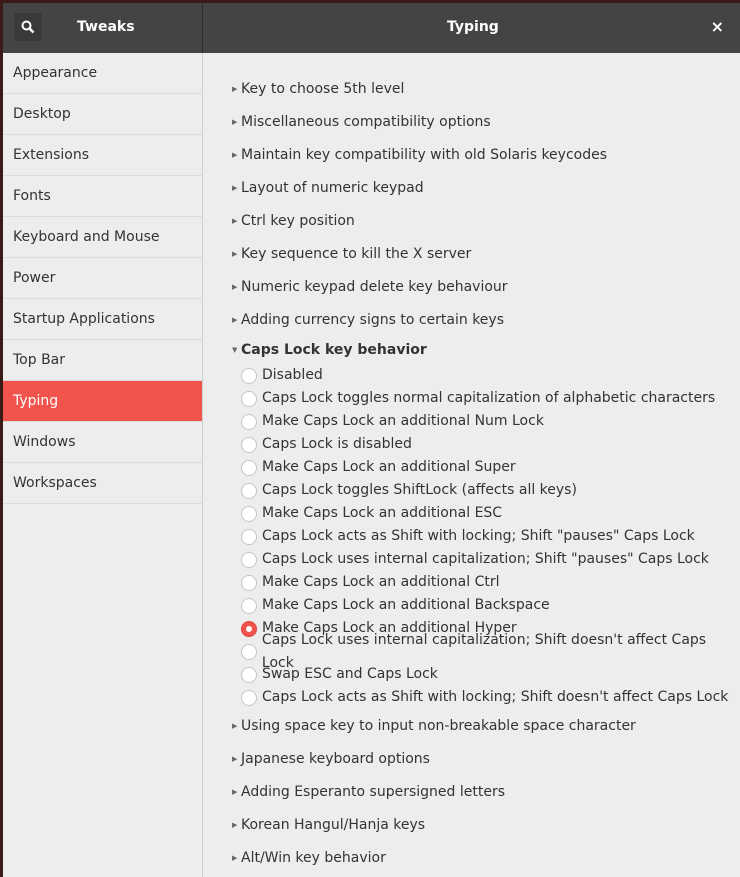 The image size is (740, 877). I want to click on section-label: Adding Esperanto supersigned letters, so click(373, 792).